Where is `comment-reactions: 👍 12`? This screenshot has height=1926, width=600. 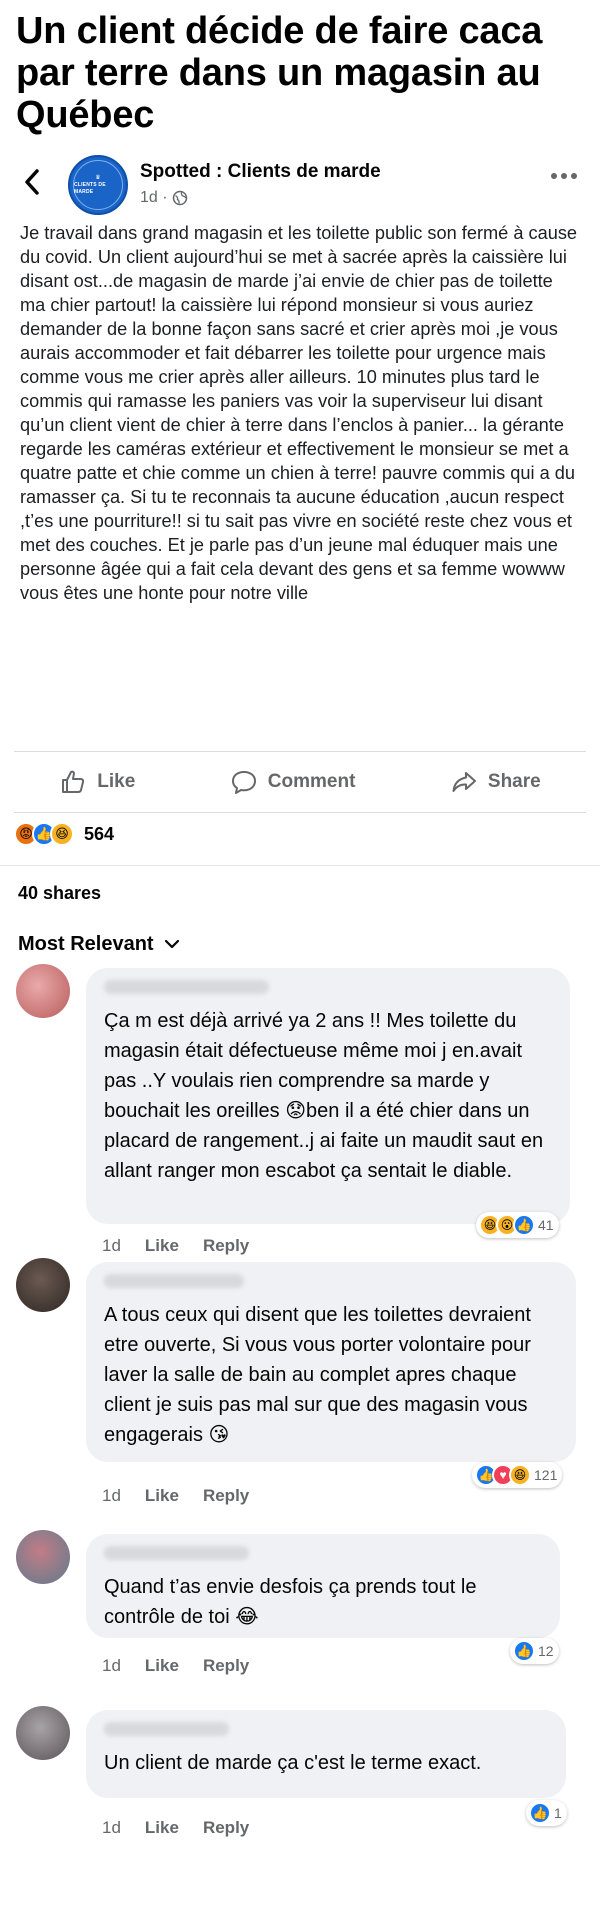 comment-reactions: 👍 12 is located at coordinates (534, 1651).